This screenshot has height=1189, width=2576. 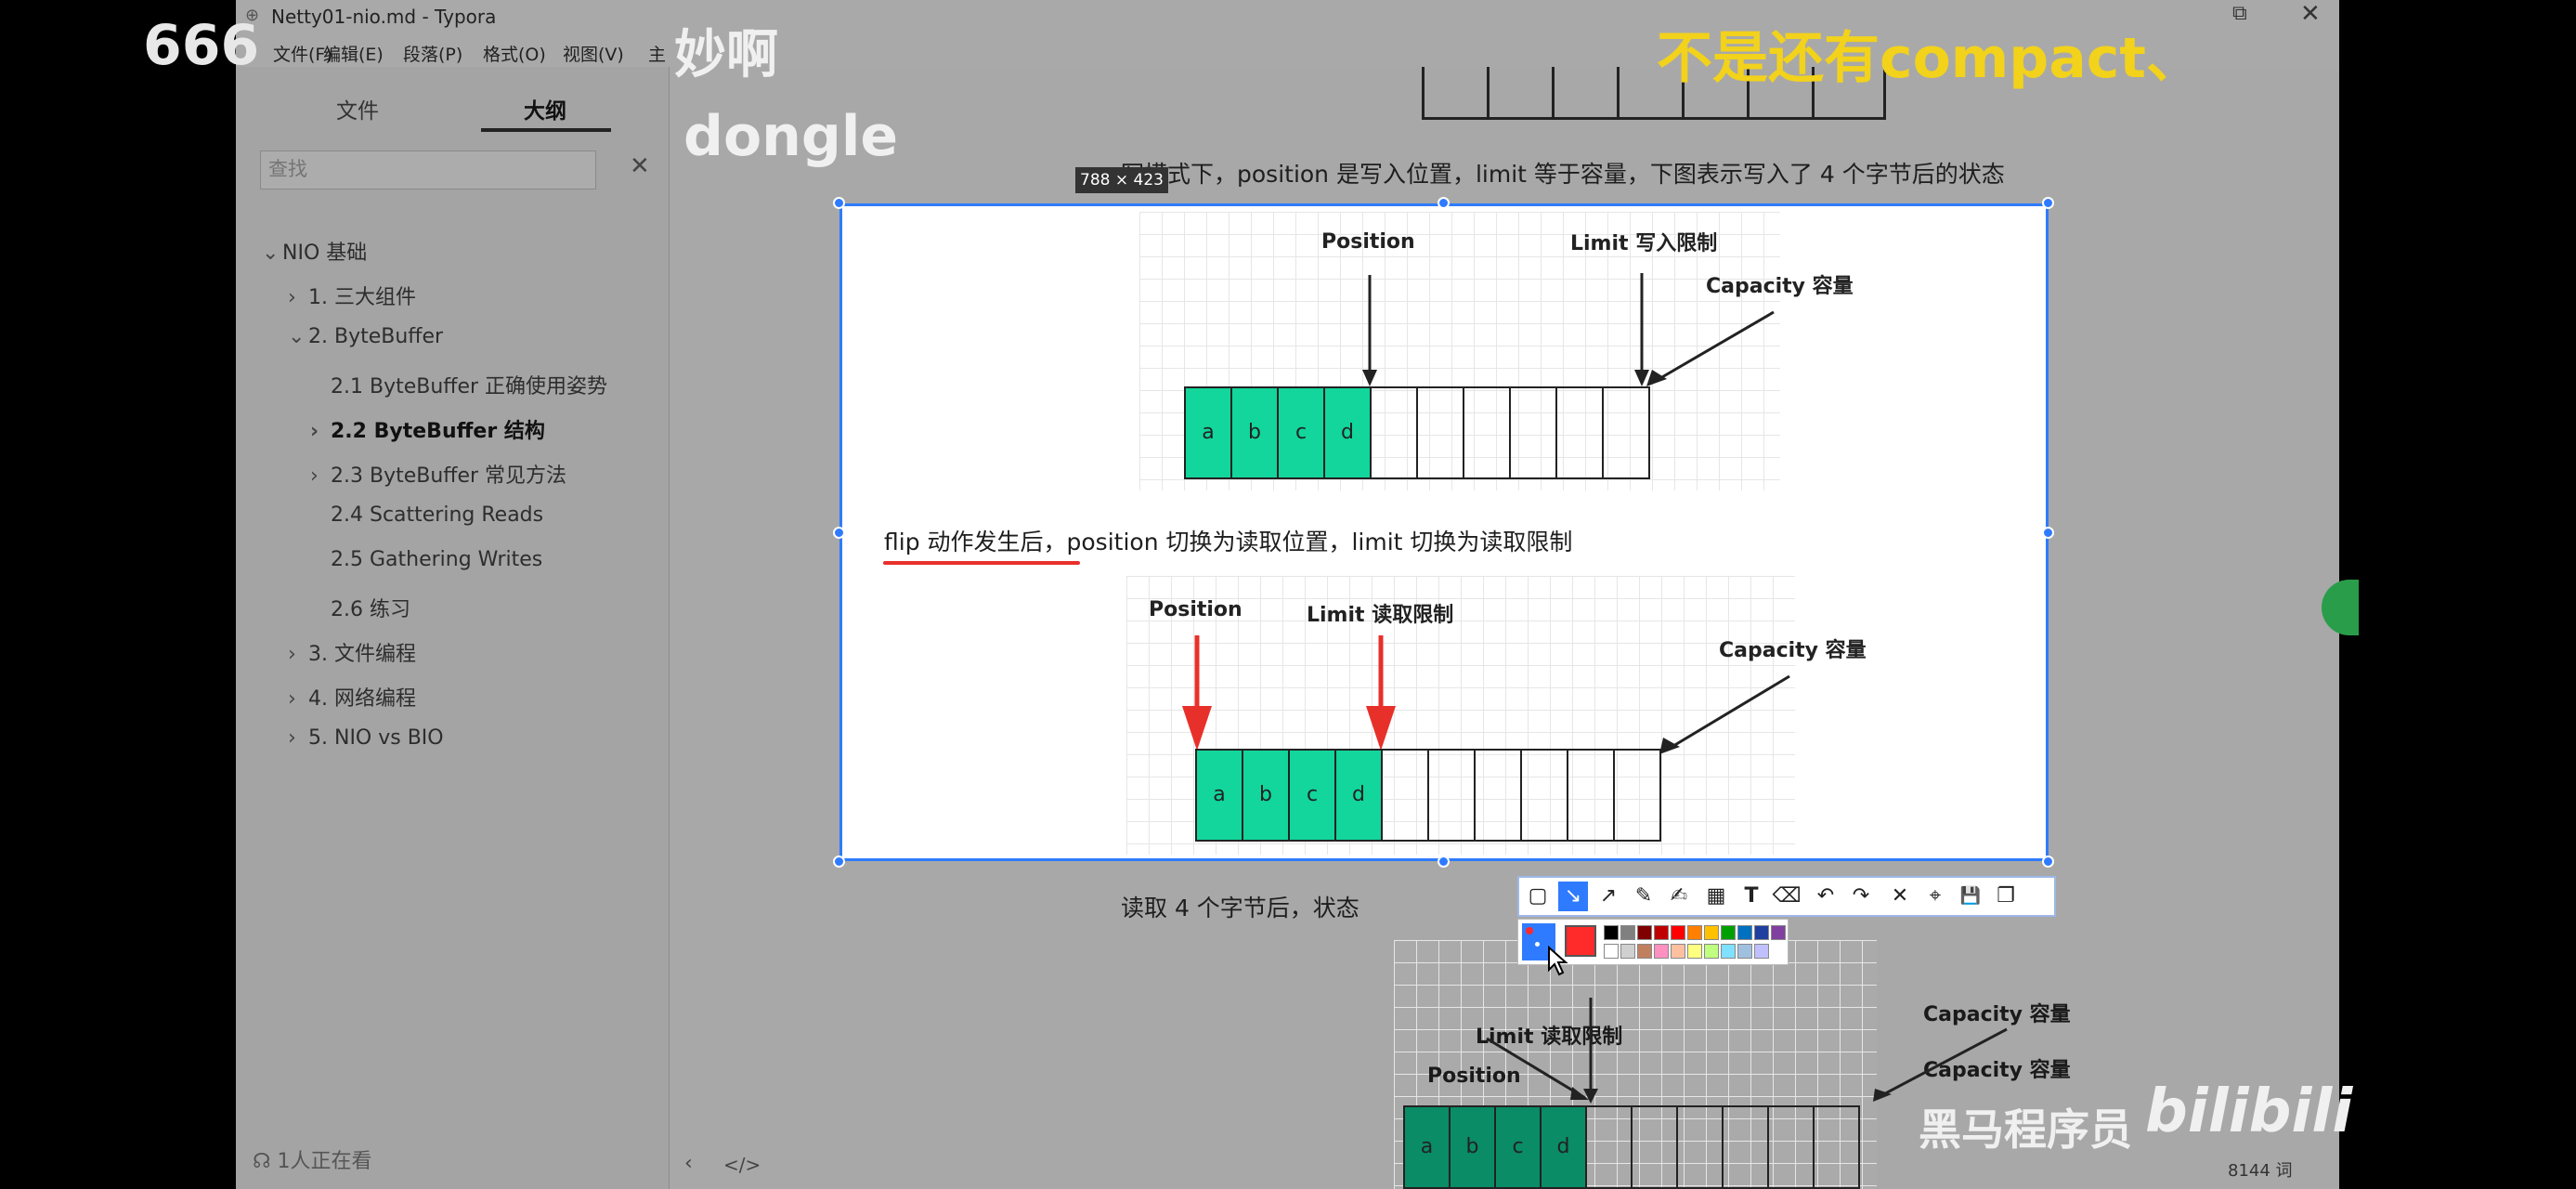 What do you see at coordinates (514, 53) in the screenshot?
I see `menu-format: 格式(O)` at bounding box center [514, 53].